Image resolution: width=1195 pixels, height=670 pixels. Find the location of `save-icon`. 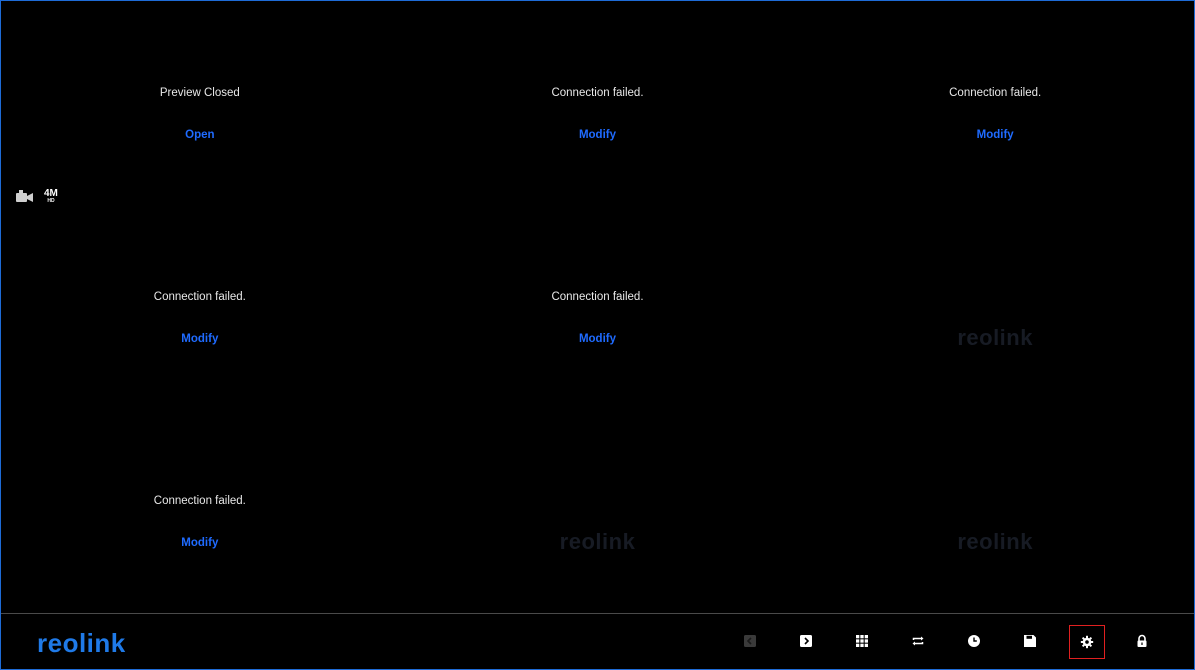

save-icon is located at coordinates (1030, 641).